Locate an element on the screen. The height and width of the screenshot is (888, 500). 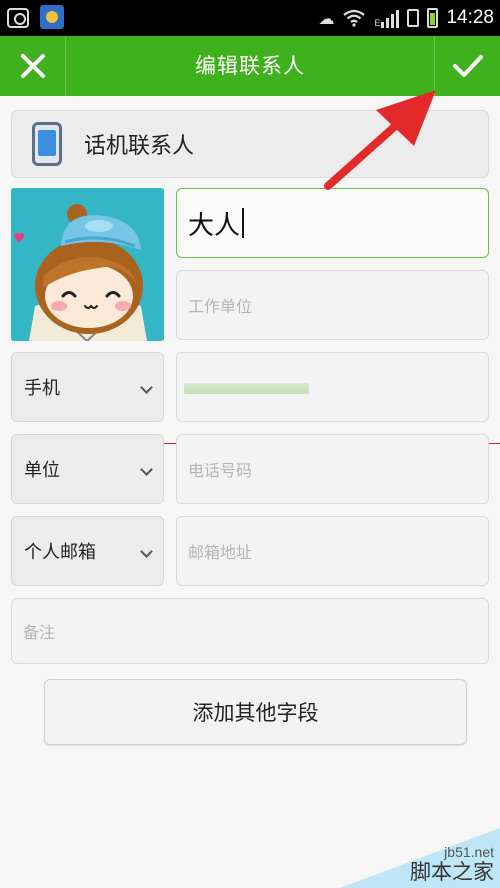
watermark-name: 脚本之家 is located at coordinates (452, 872).